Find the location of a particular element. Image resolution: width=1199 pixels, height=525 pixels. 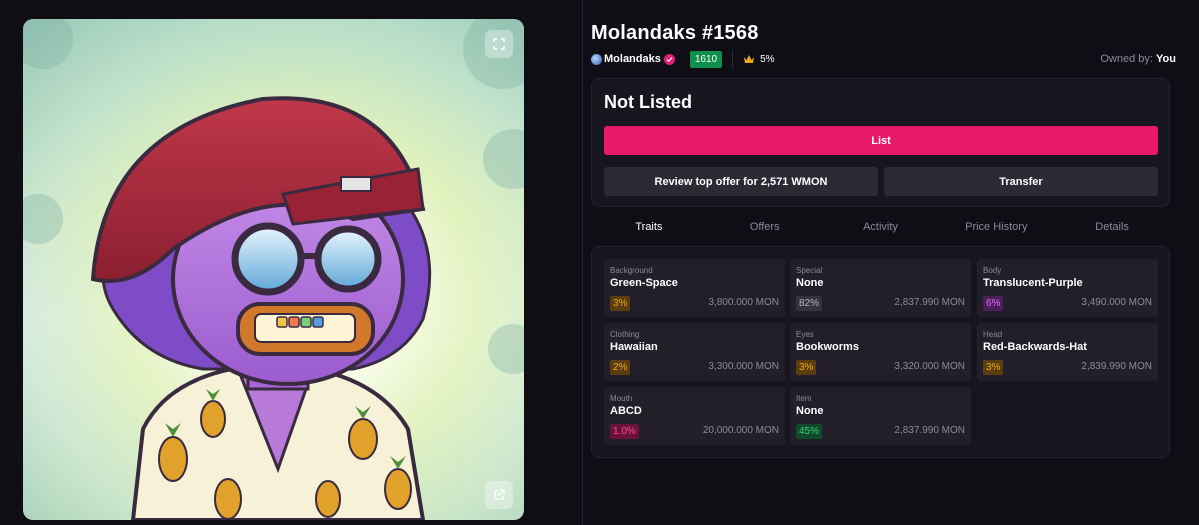

trait-rarity-badge: 6% is located at coordinates (993, 303).